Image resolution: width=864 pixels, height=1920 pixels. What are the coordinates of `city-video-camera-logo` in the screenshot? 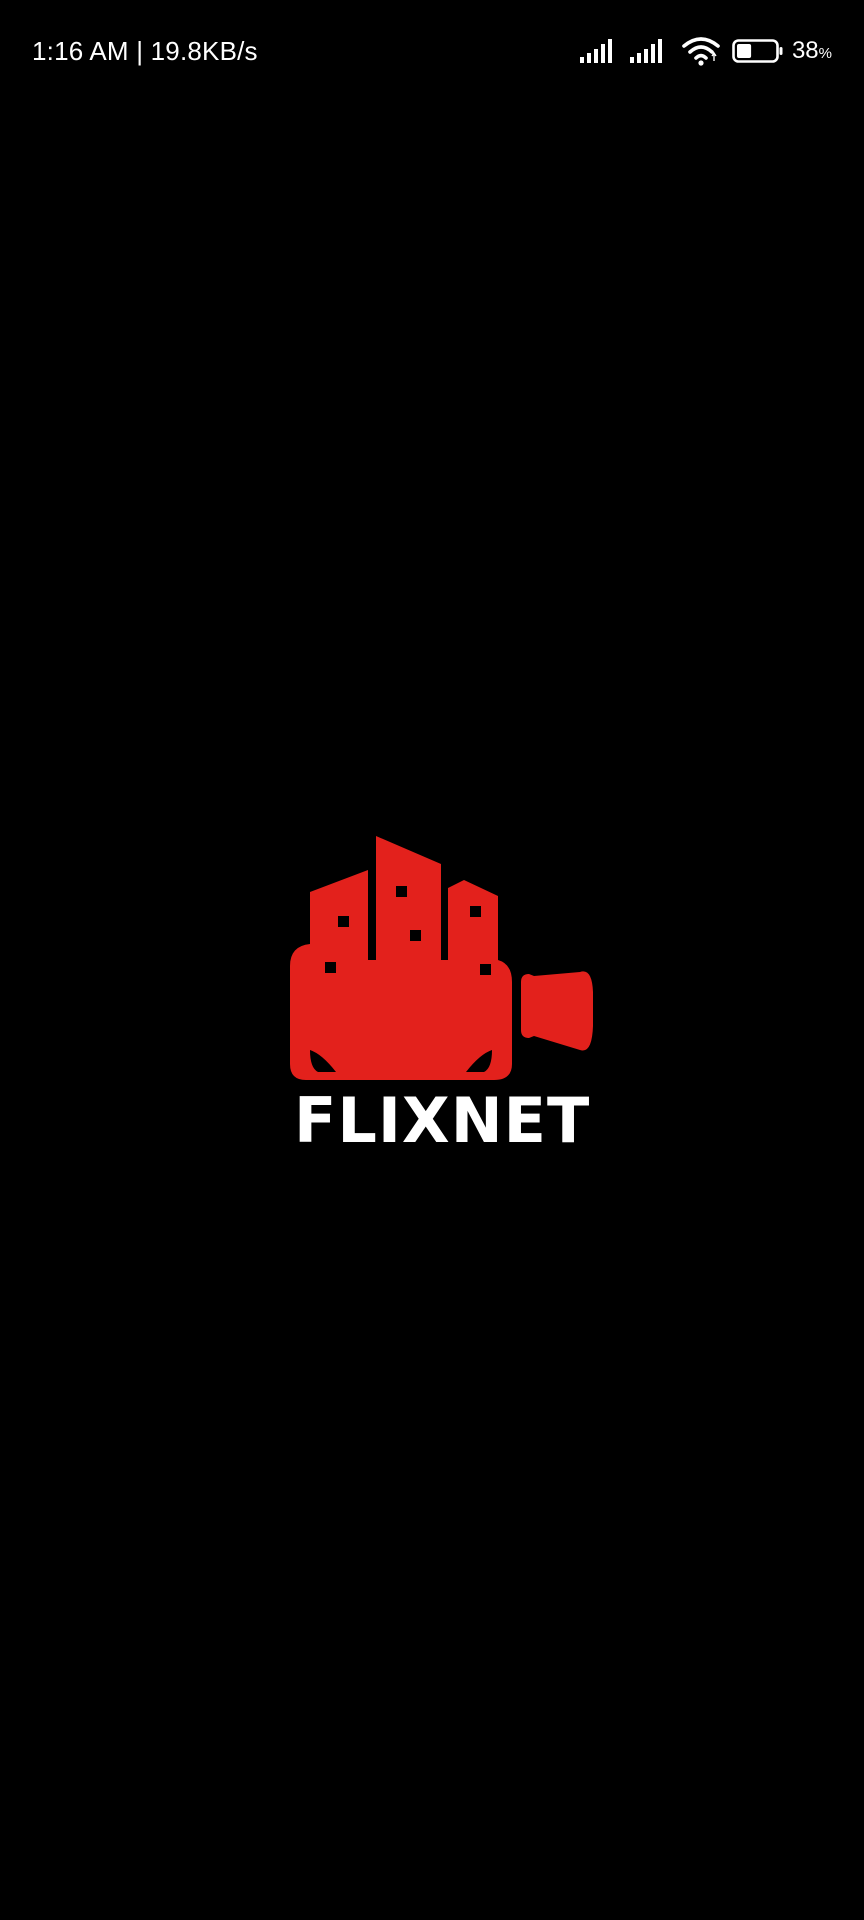 It's located at (441, 958).